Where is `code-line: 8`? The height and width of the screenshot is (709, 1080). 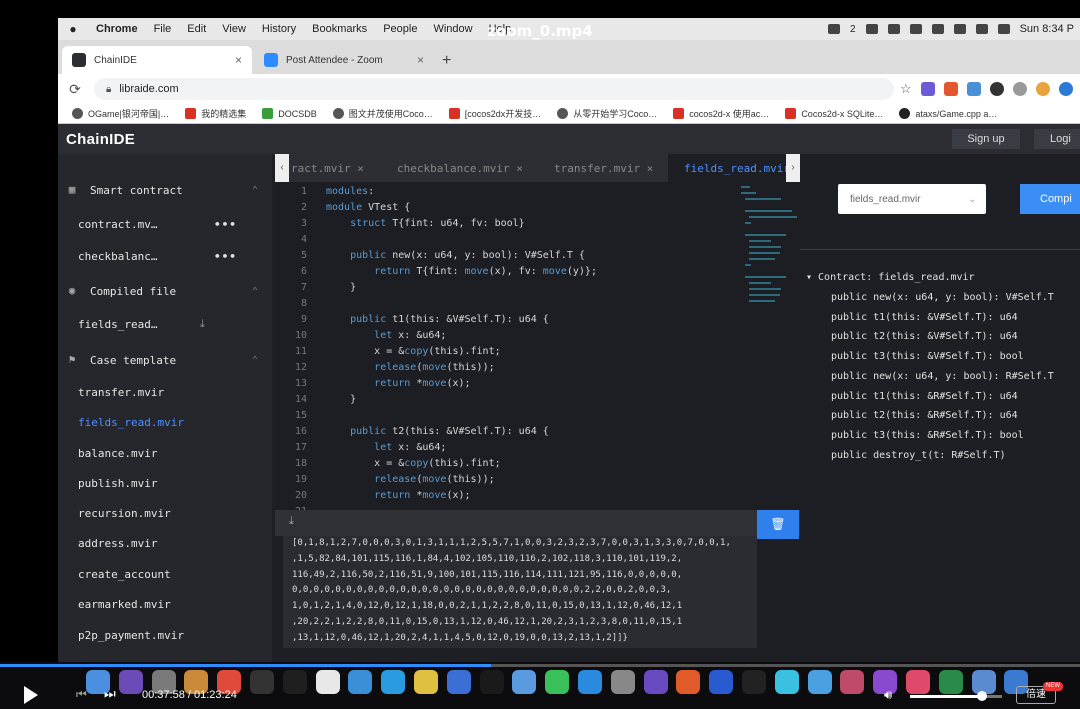 code-line: 8 is located at coordinates (537, 304).